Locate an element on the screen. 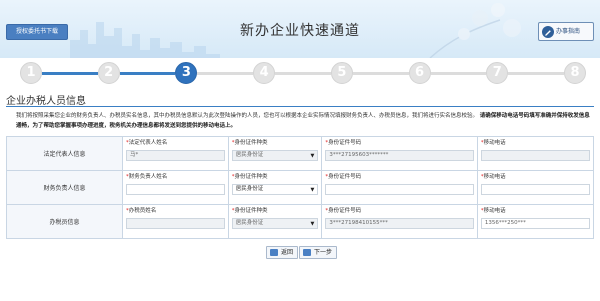 The image size is (600, 301). guide-button: 办事指南 is located at coordinates (566, 31).